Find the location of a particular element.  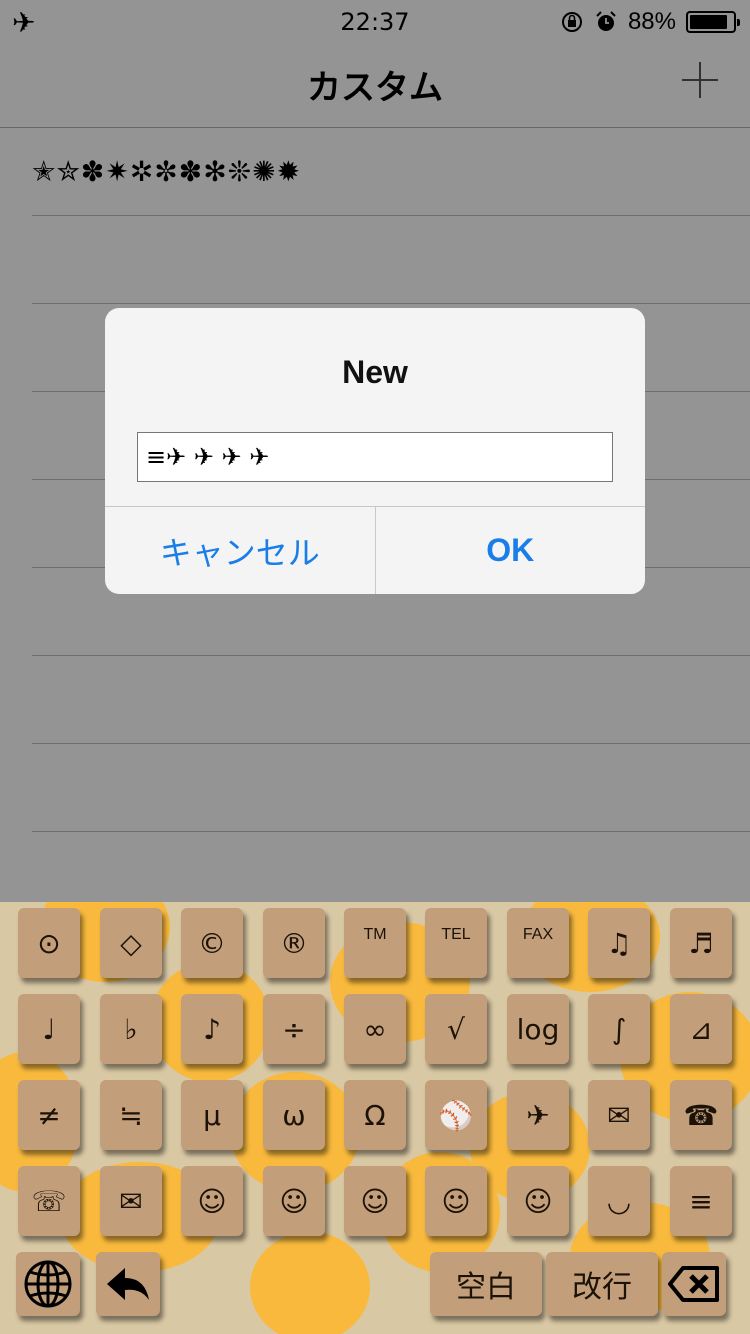

delete-icon is located at coordinates (693, 1284).